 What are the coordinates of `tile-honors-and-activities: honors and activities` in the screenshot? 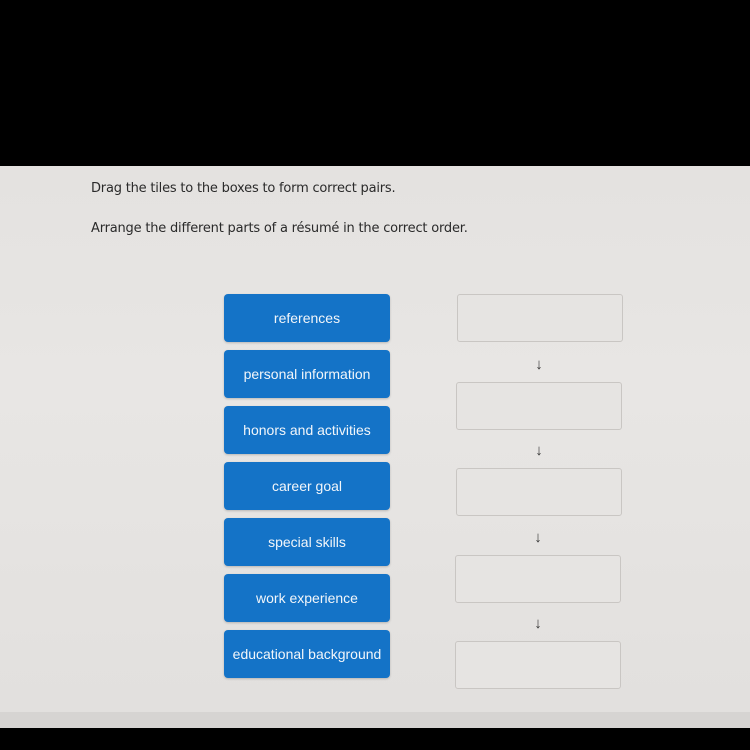 It's located at (307, 430).